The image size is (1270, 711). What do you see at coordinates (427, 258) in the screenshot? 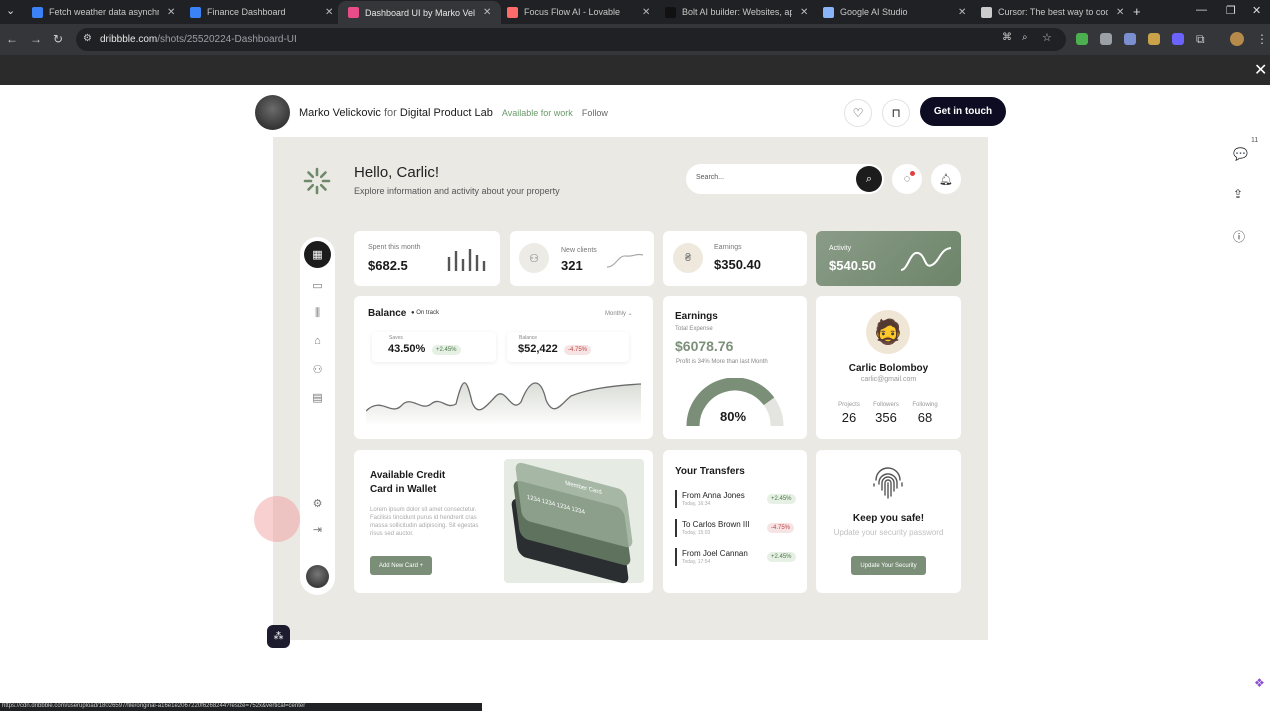
I see `stat-card-spent: Spent this month $682.5` at bounding box center [427, 258].